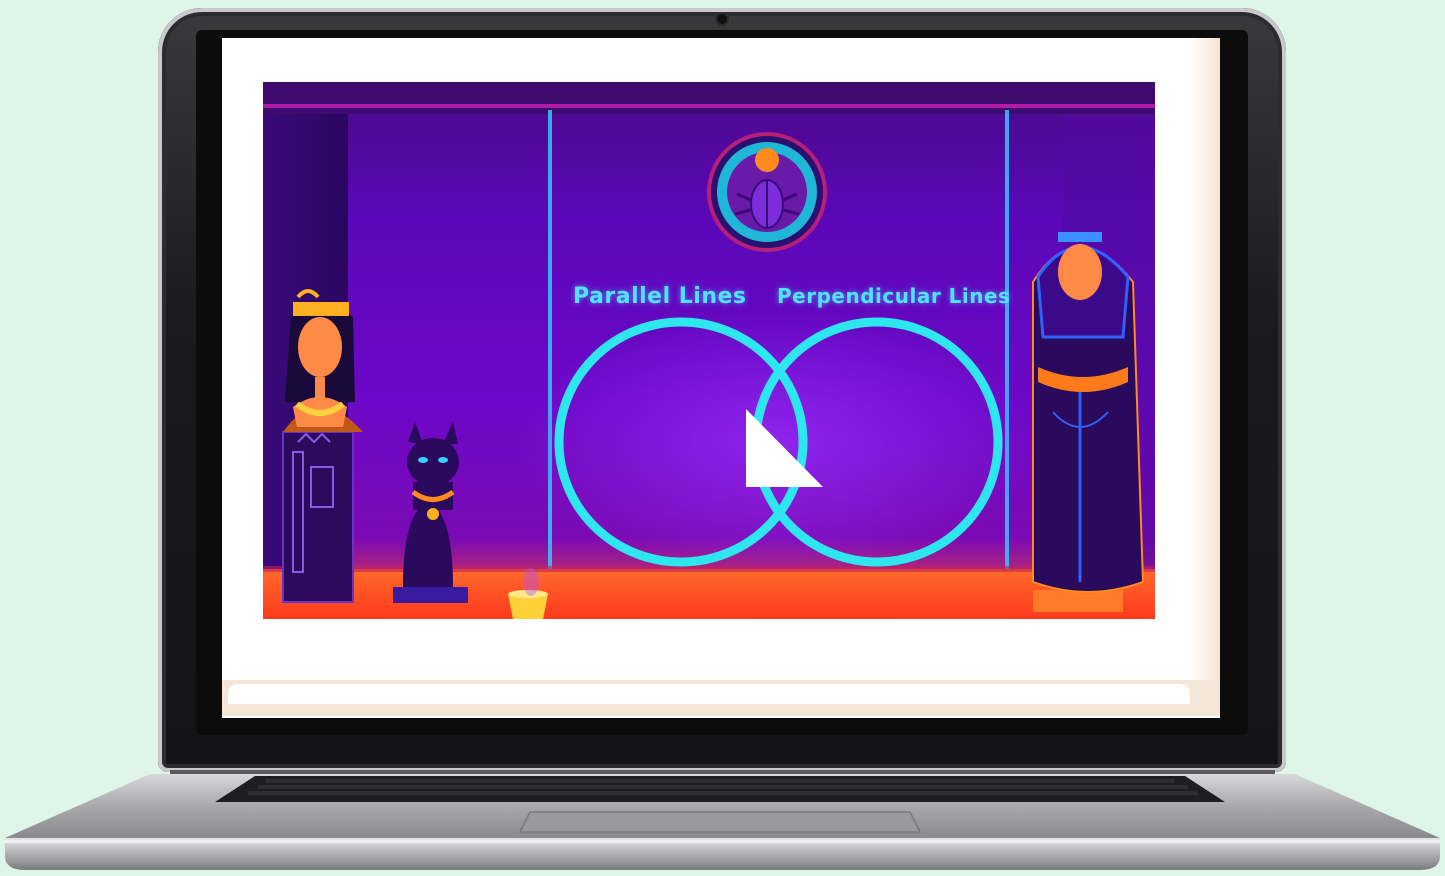 The height and width of the screenshot is (876, 1445). I want to click on sarcophagus-statue, so click(1088, 422).